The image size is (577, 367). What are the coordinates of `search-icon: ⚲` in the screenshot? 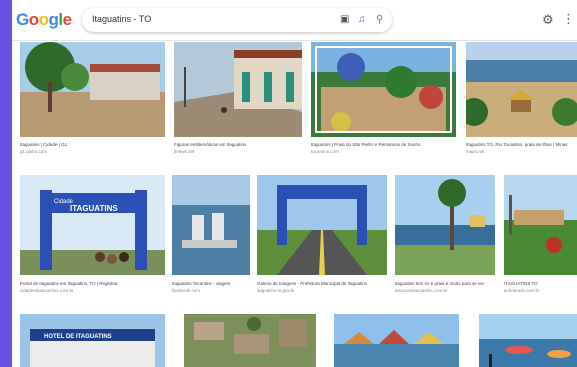 It's located at (379, 19).